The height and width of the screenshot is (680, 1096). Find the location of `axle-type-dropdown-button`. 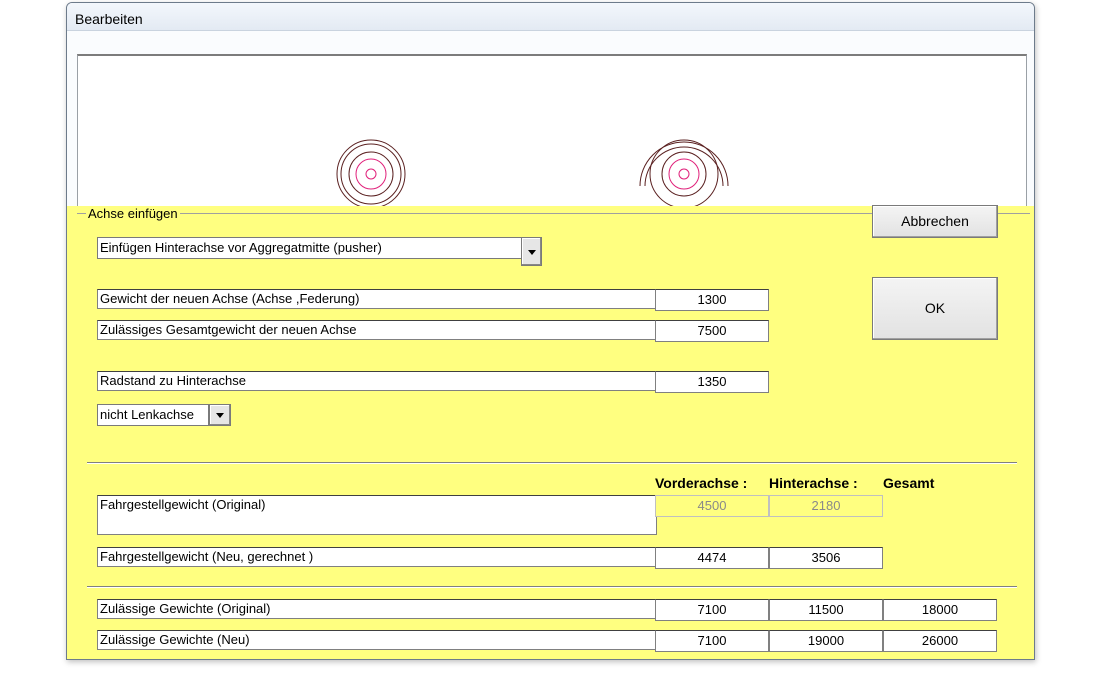

axle-type-dropdown-button is located at coordinates (531, 251).